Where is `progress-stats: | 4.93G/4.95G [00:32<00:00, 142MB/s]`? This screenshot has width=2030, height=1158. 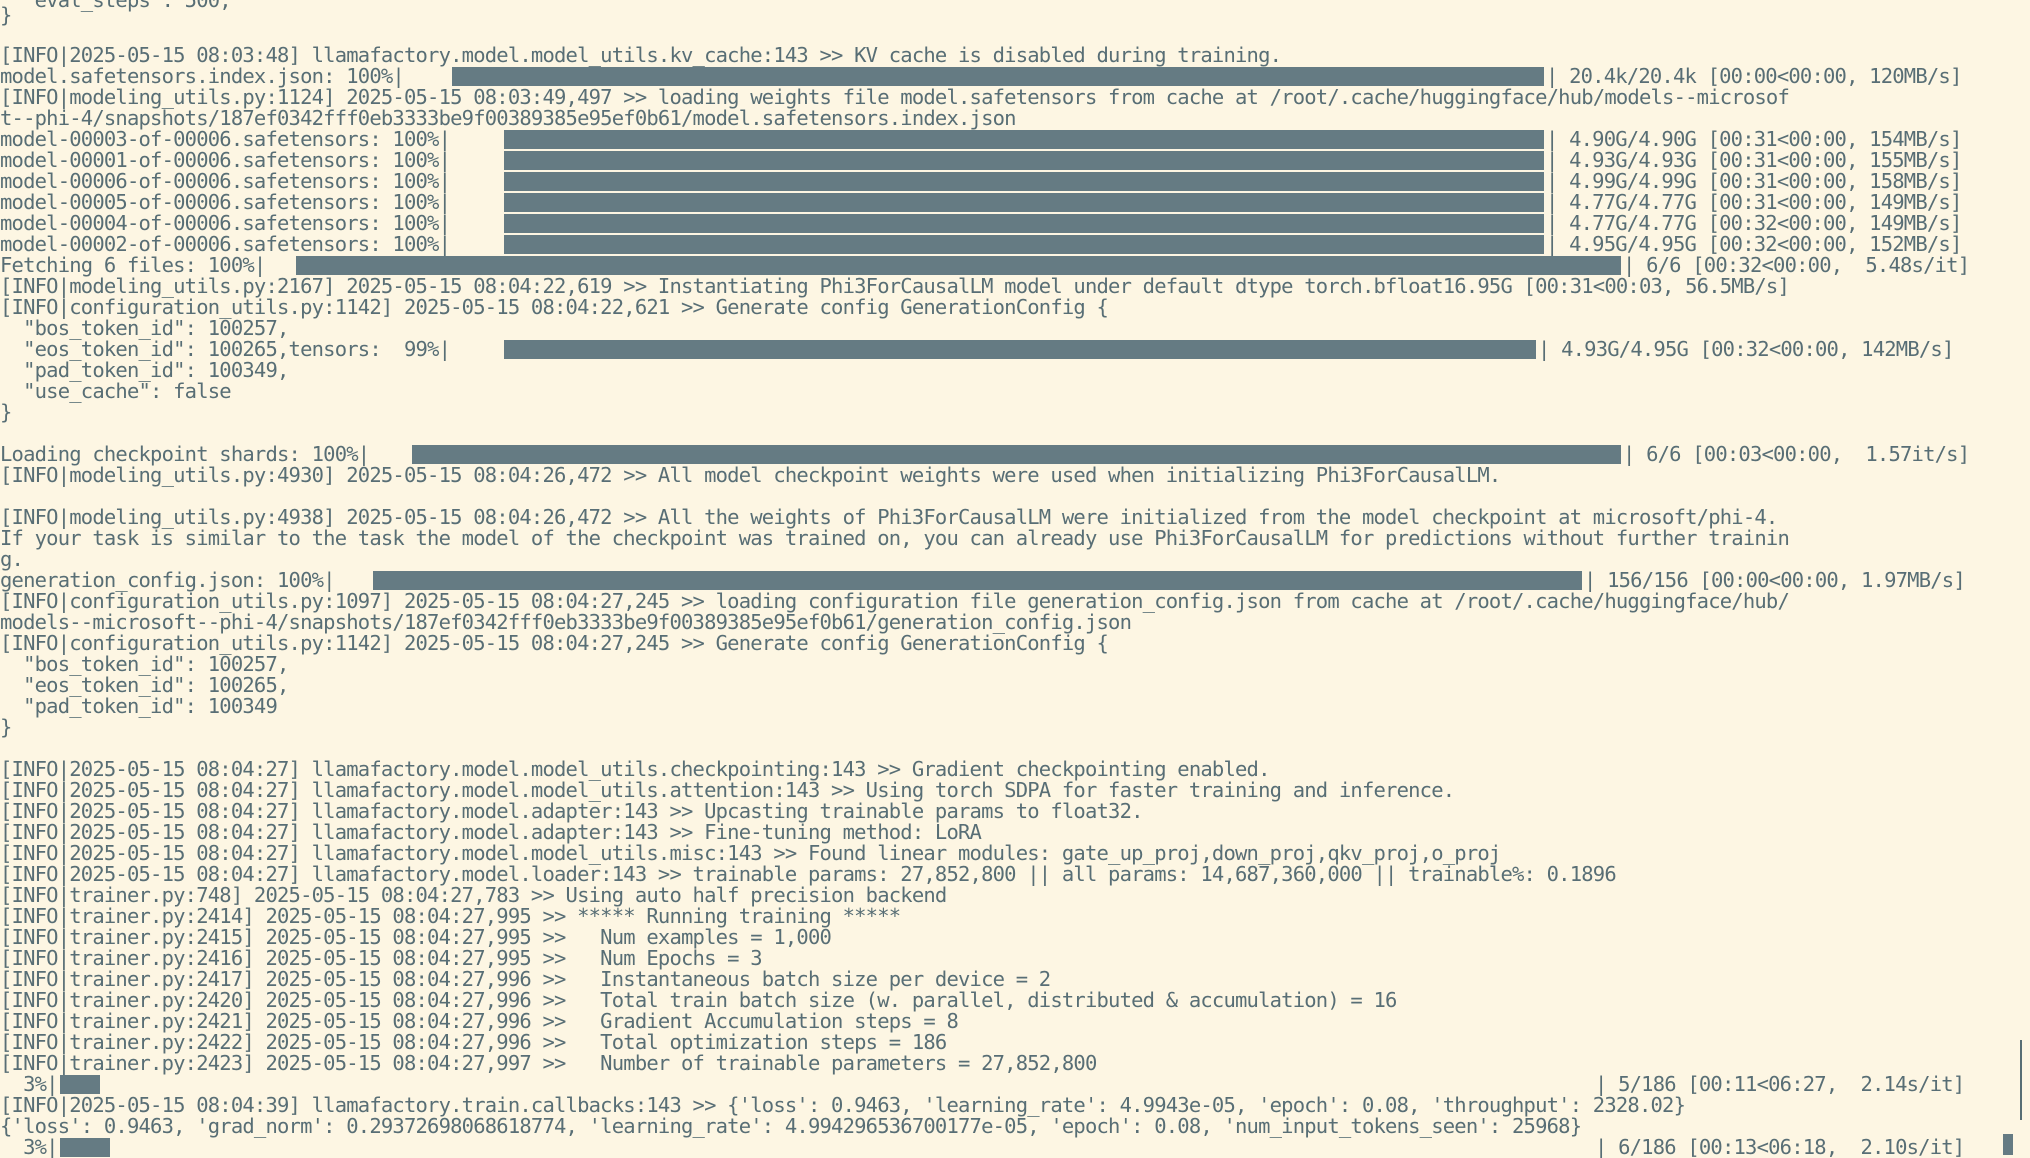
progress-stats: | 4.93G/4.95G [00:32<00:00, 142MB/s] is located at coordinates (1746, 349).